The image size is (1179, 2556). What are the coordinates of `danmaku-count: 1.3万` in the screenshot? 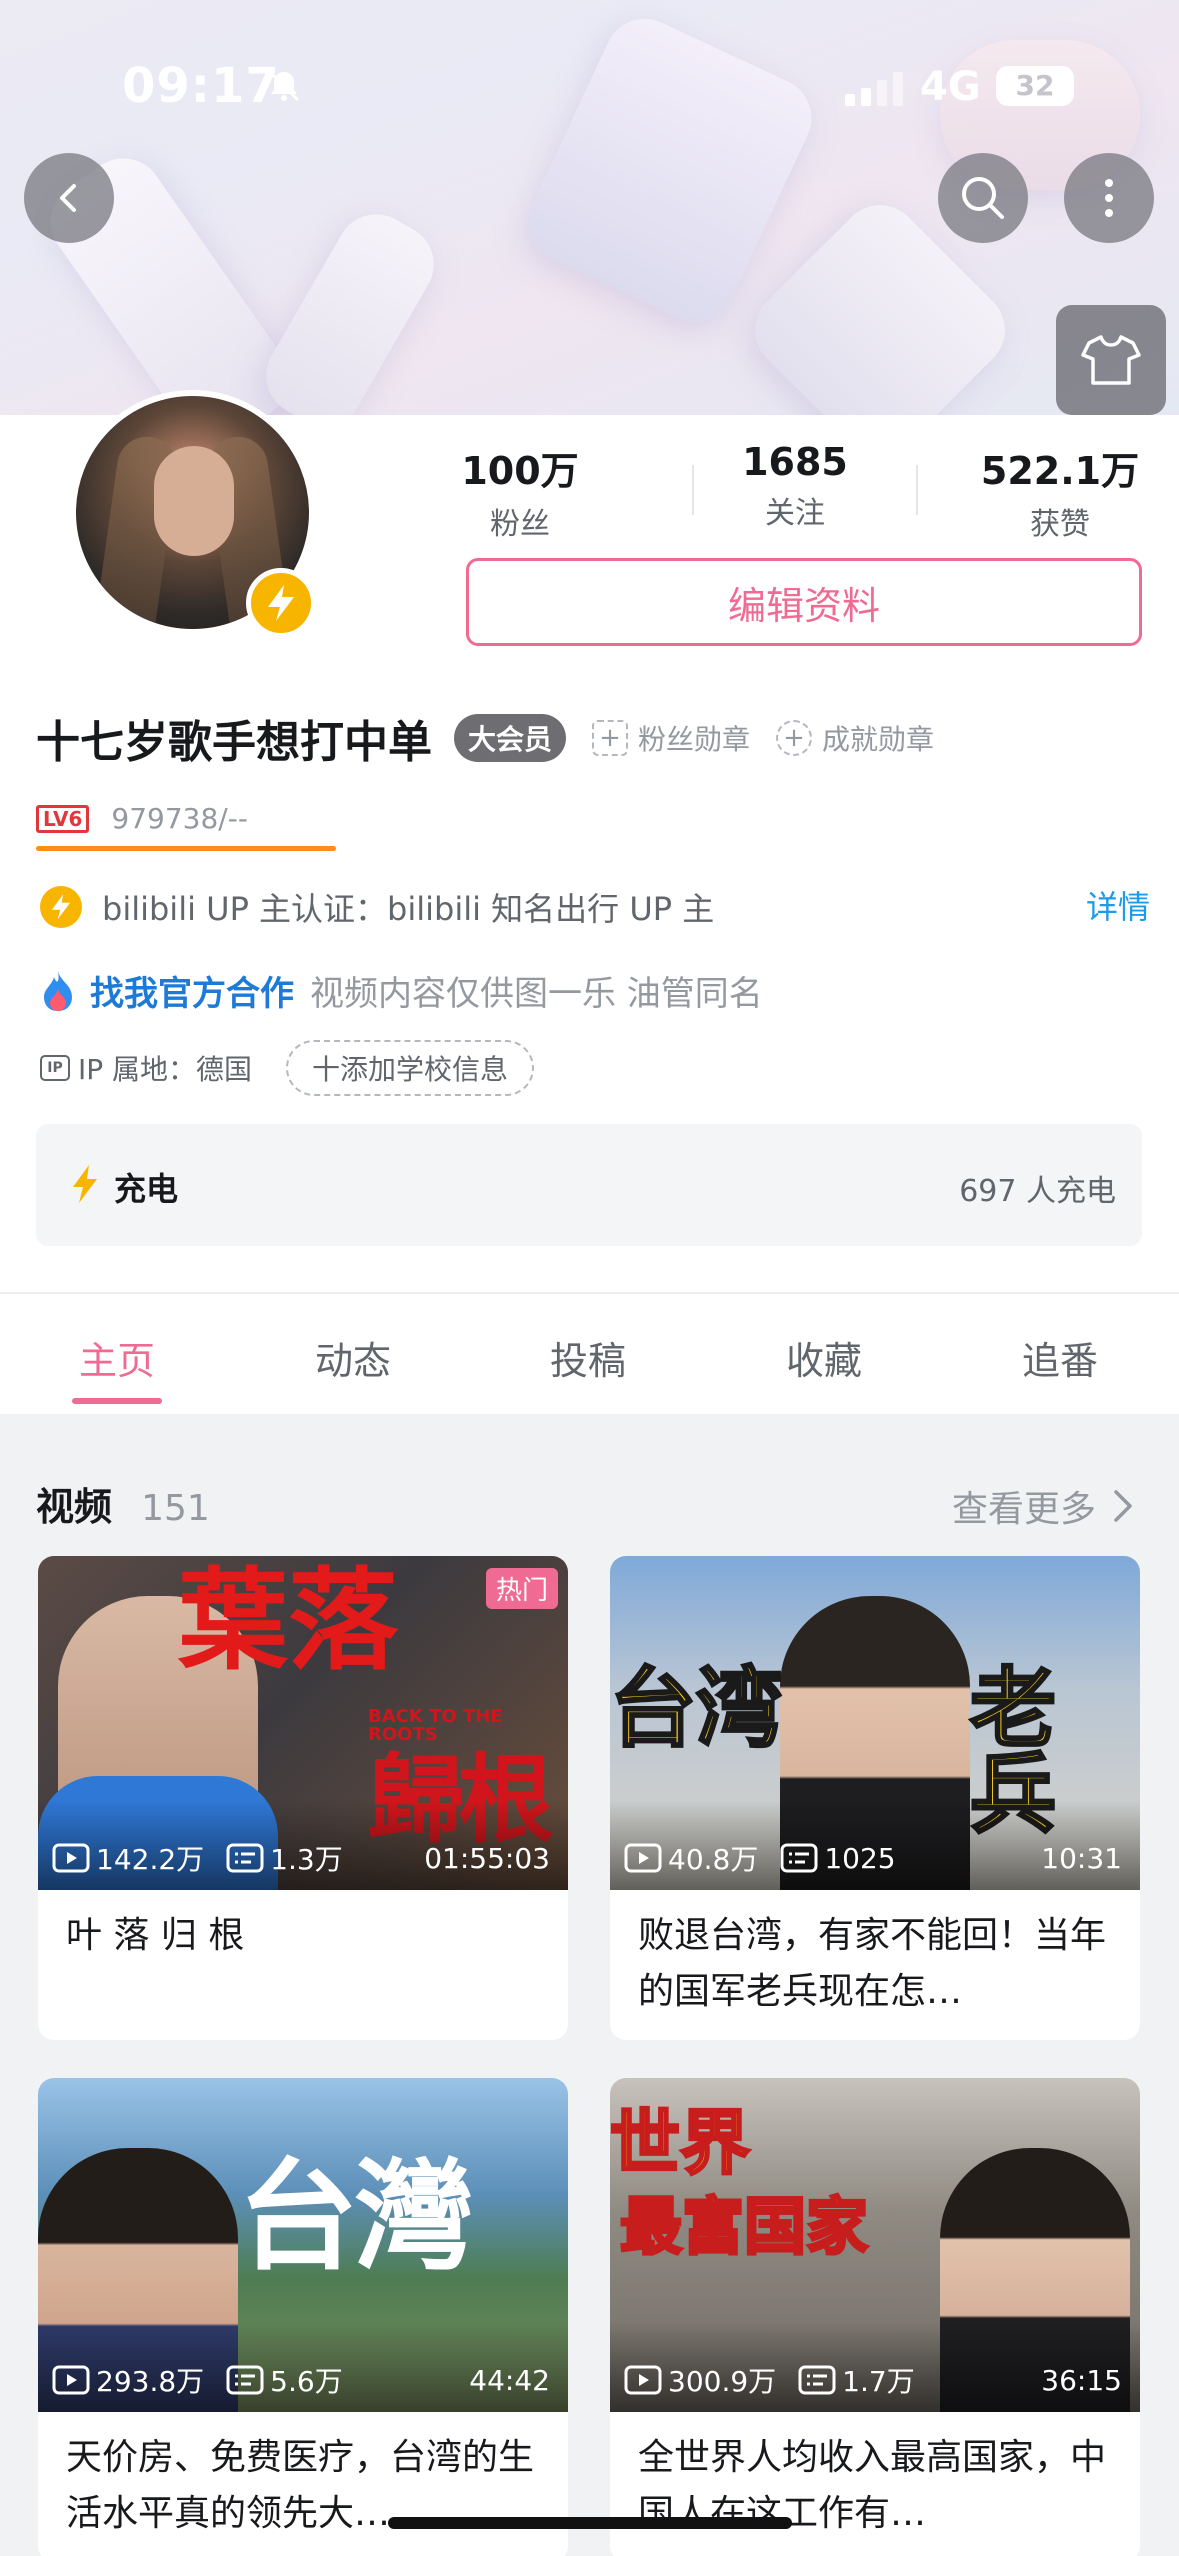 It's located at (306, 1859).